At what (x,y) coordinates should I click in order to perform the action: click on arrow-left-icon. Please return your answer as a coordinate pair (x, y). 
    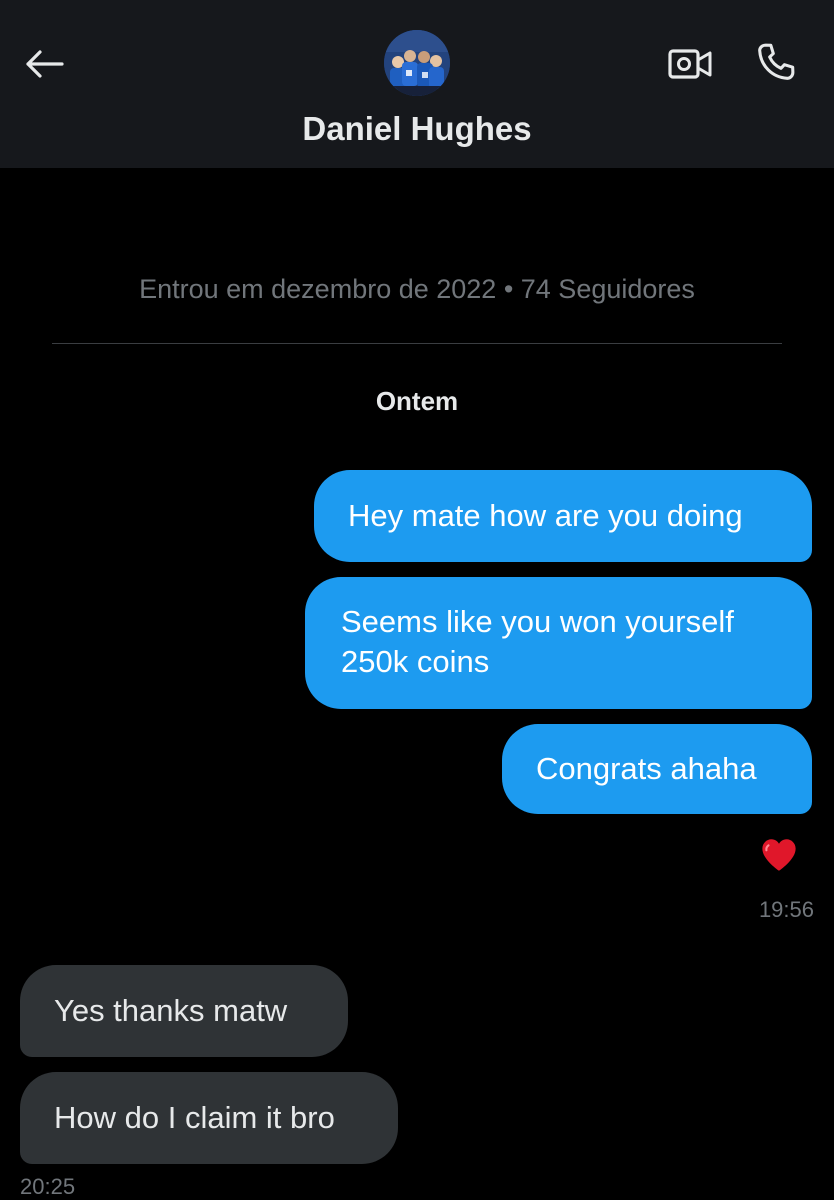
    Looking at the image, I should click on (45, 64).